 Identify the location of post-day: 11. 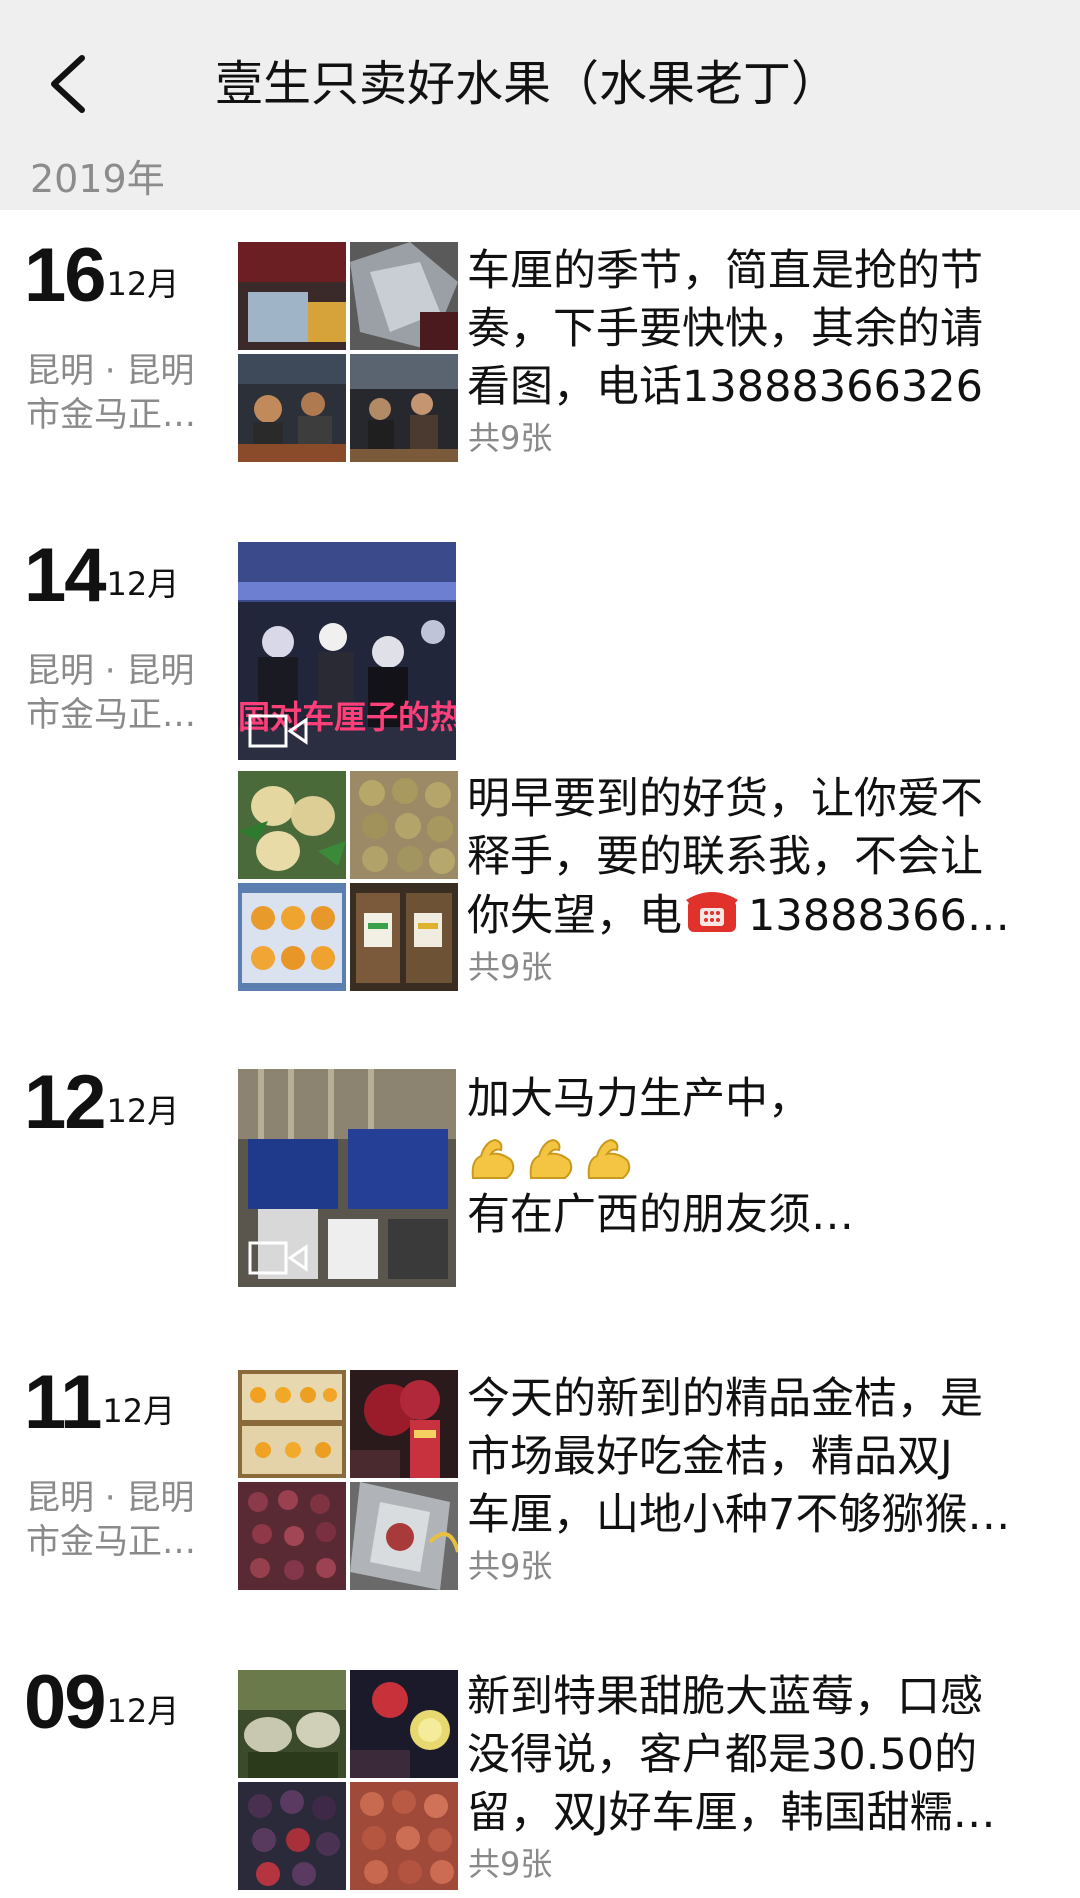
(63, 1402).